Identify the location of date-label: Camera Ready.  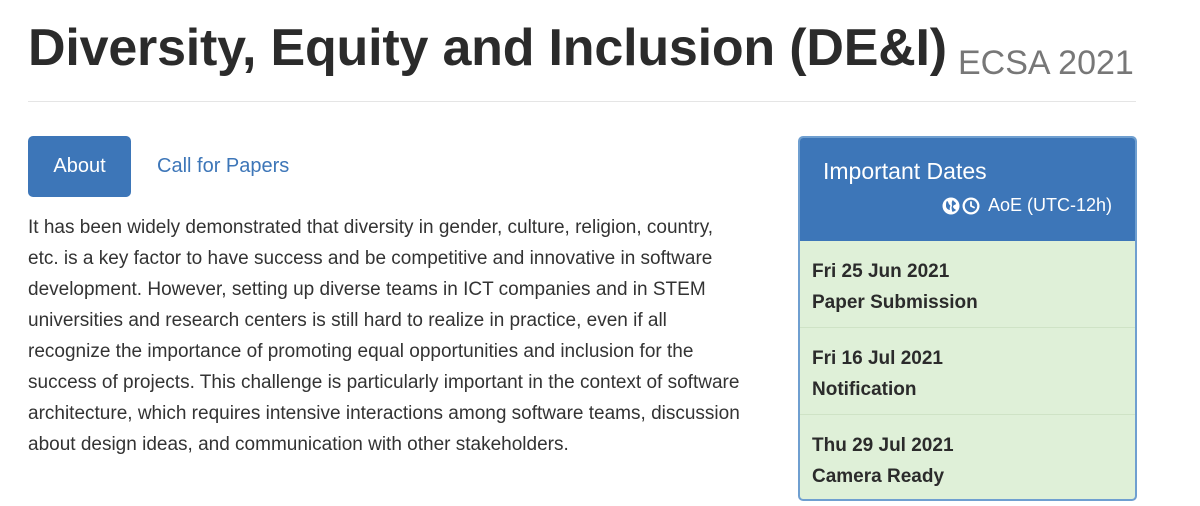
(878, 476).